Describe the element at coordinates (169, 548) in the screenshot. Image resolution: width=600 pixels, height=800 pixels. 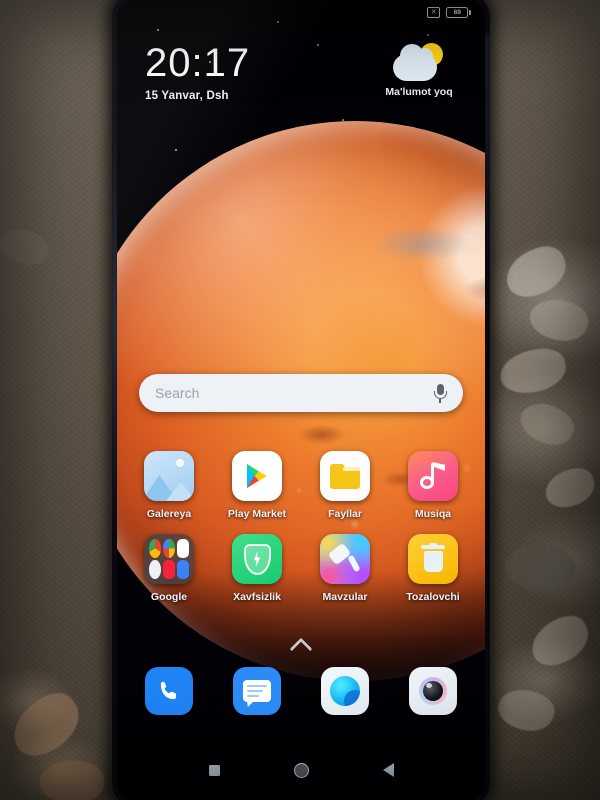
I see `mini-google-icon` at that location.